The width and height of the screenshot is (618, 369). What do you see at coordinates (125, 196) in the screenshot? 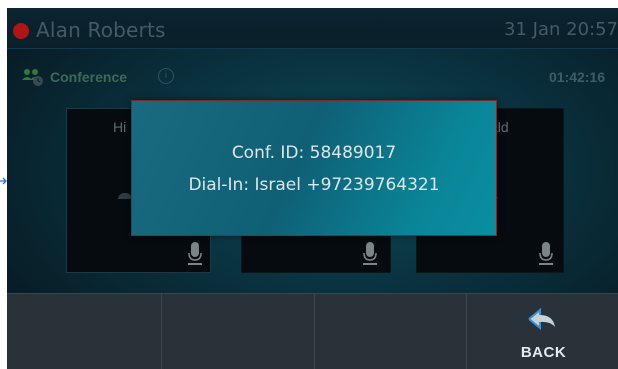
I see `avatar` at bounding box center [125, 196].